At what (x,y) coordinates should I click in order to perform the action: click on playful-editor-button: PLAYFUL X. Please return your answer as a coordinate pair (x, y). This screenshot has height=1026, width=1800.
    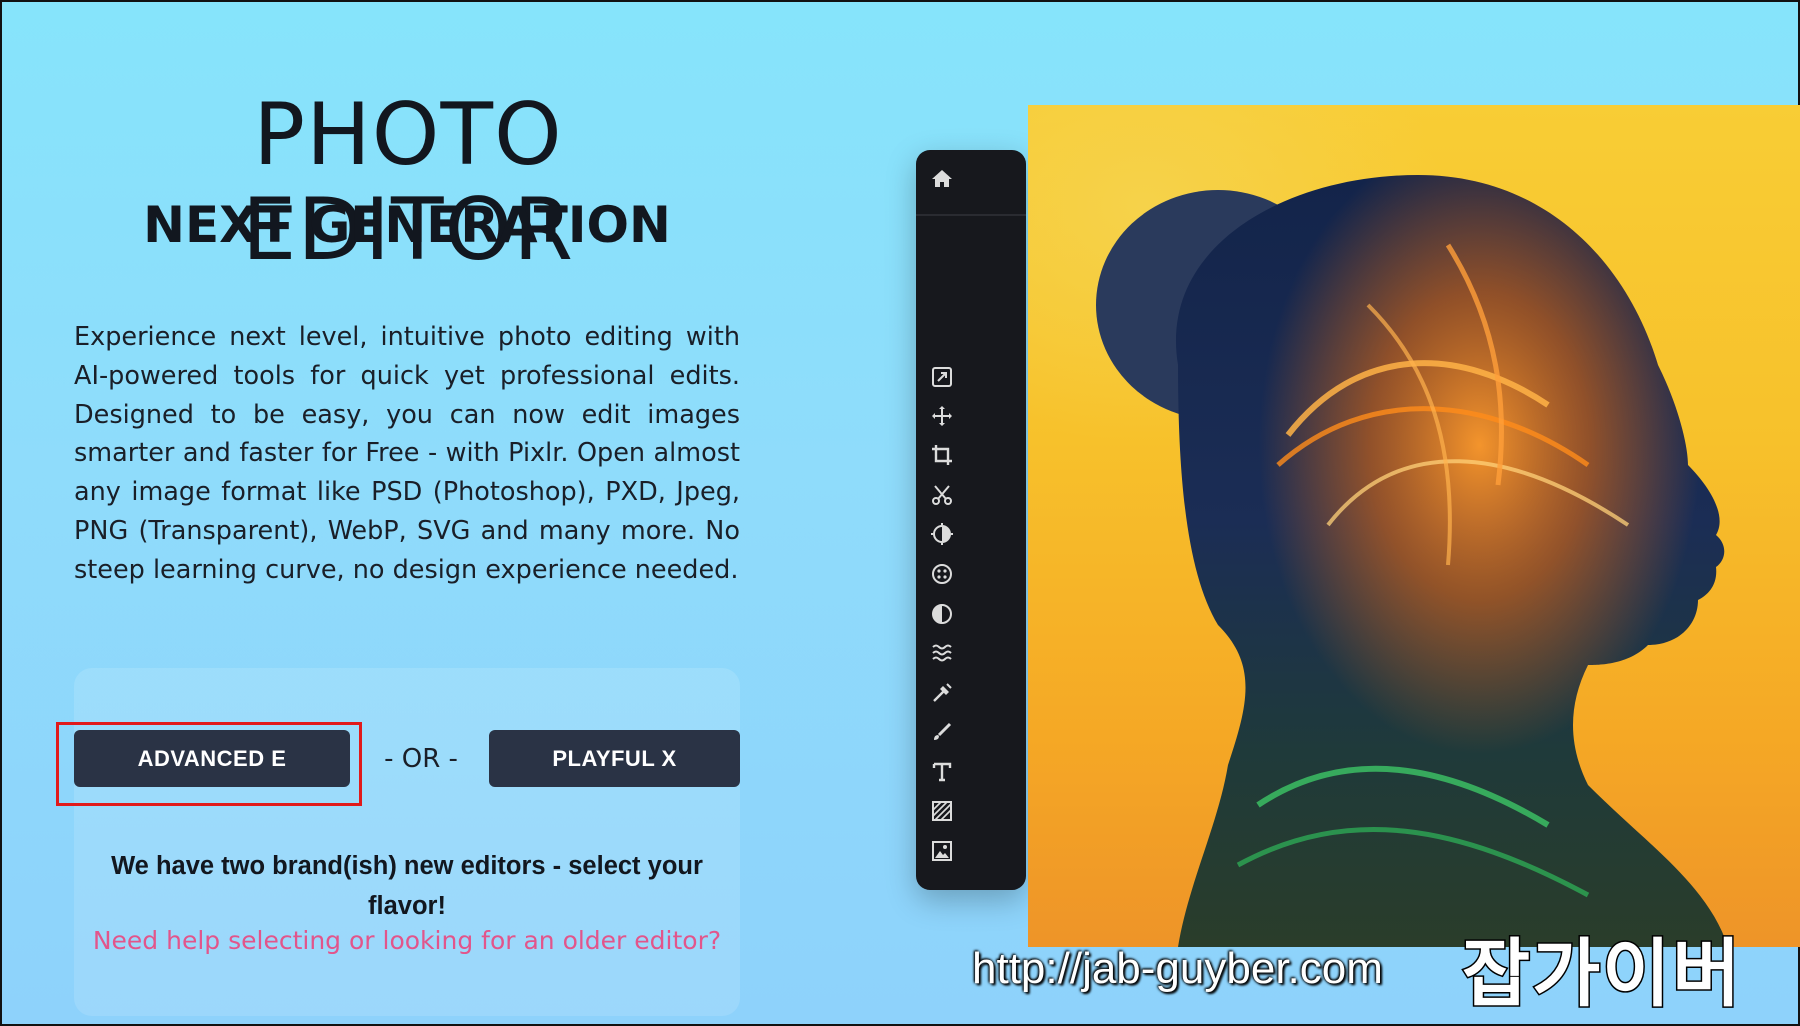
    Looking at the image, I should click on (614, 758).